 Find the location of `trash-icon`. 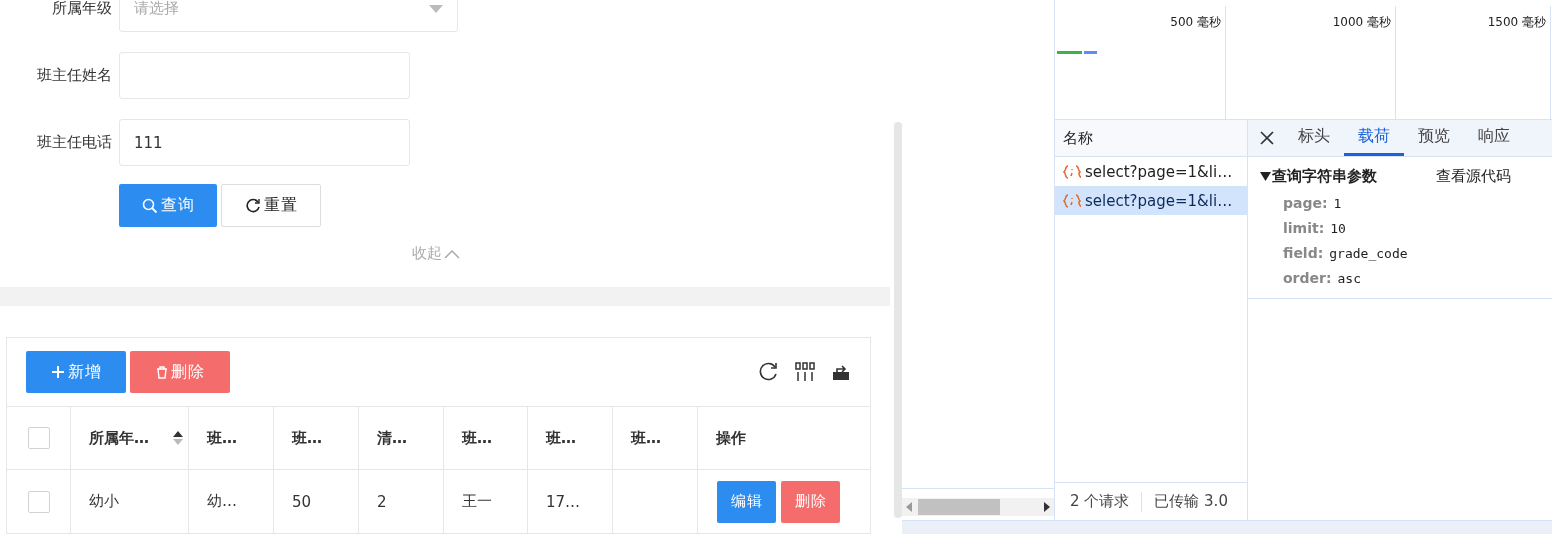

trash-icon is located at coordinates (161, 372).